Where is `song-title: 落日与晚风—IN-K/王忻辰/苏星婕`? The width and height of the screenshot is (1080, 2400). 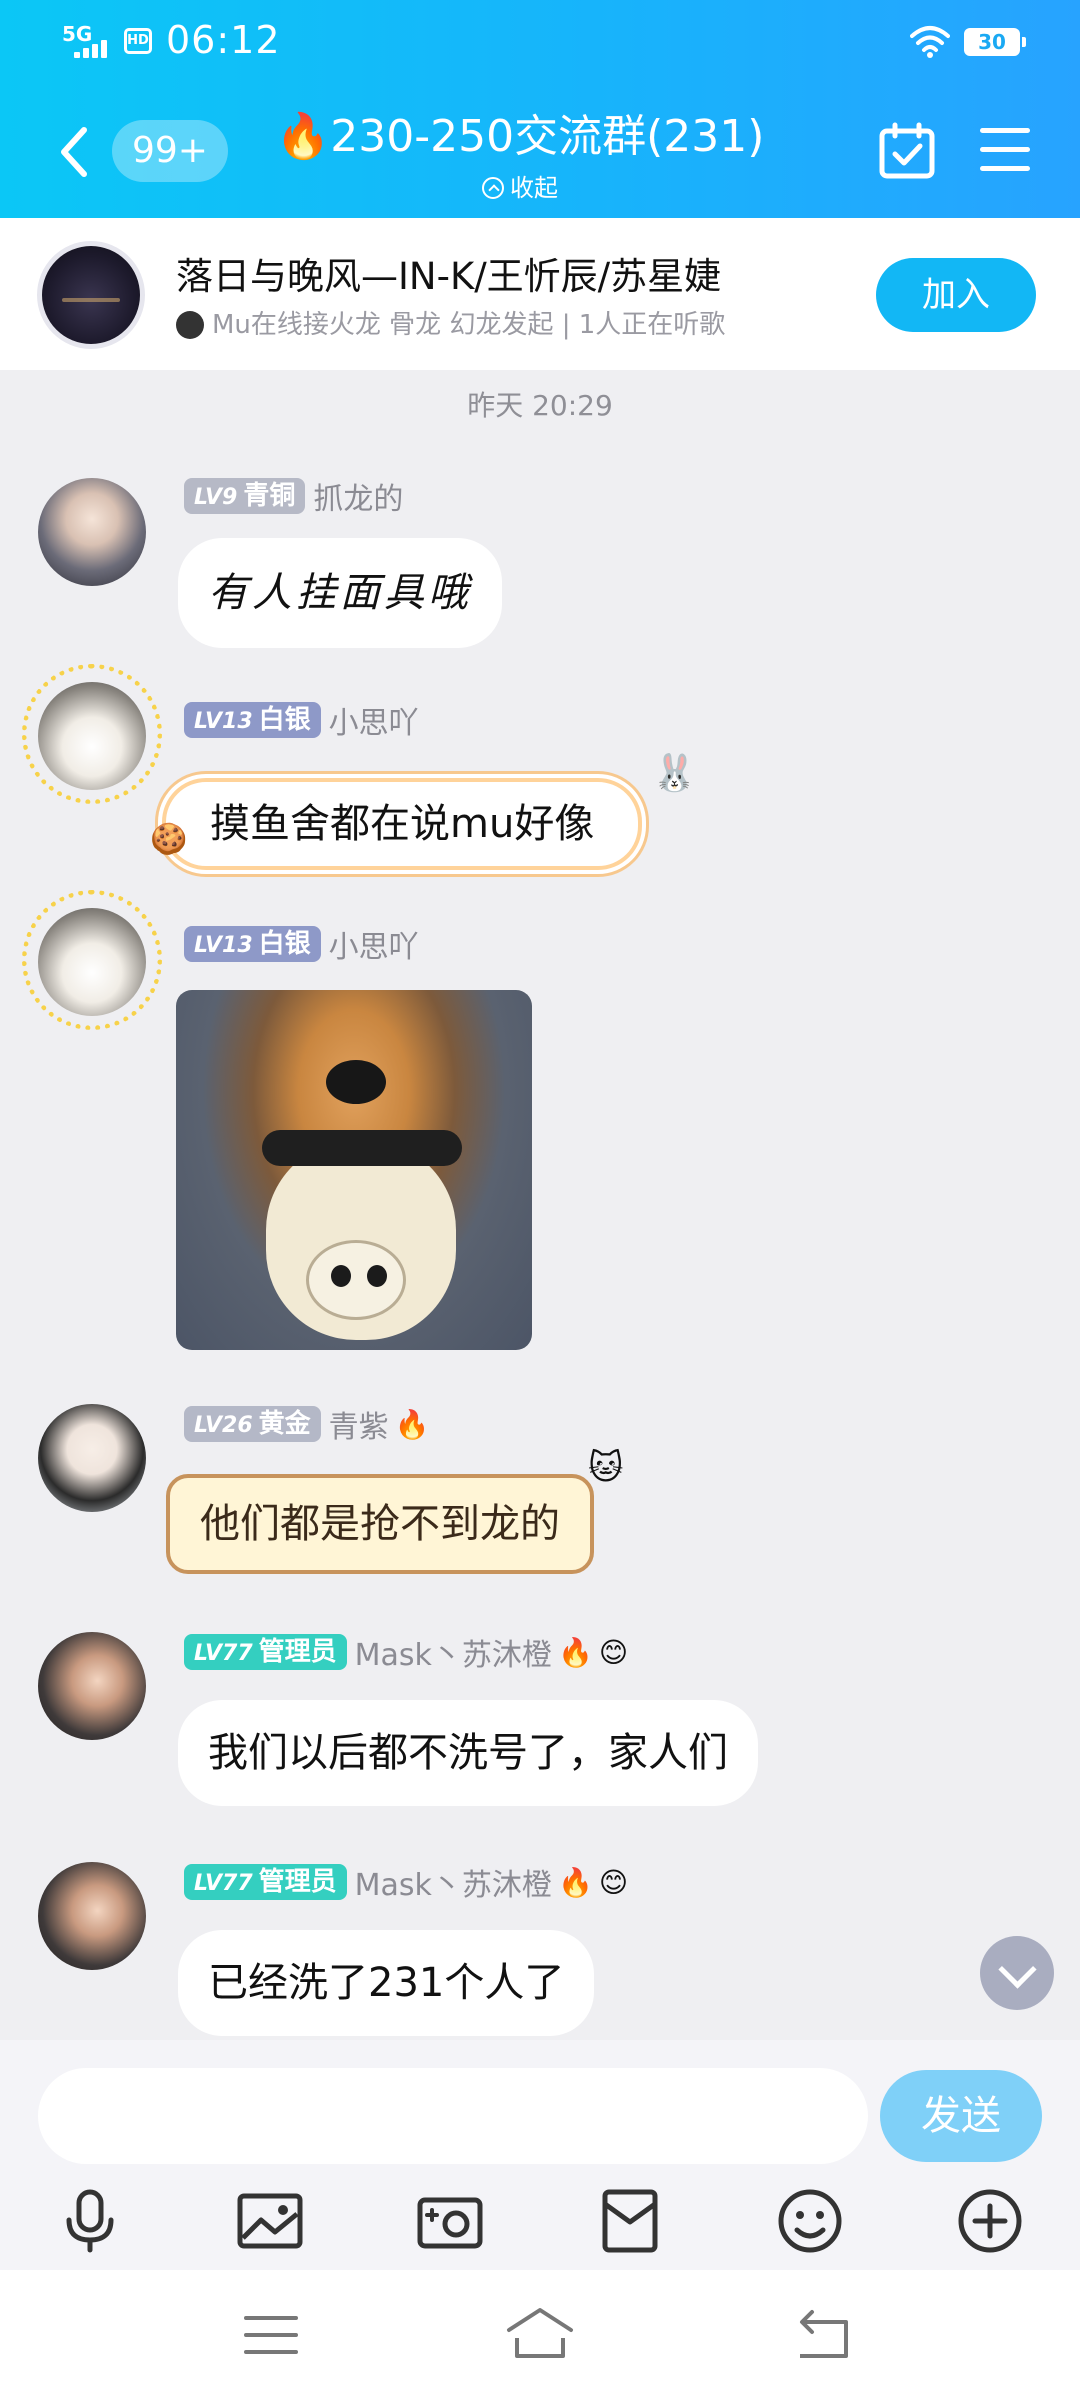
song-title: 落日与晚风—IN-K/王忻辰/苏星婕 is located at coordinates (449, 276).